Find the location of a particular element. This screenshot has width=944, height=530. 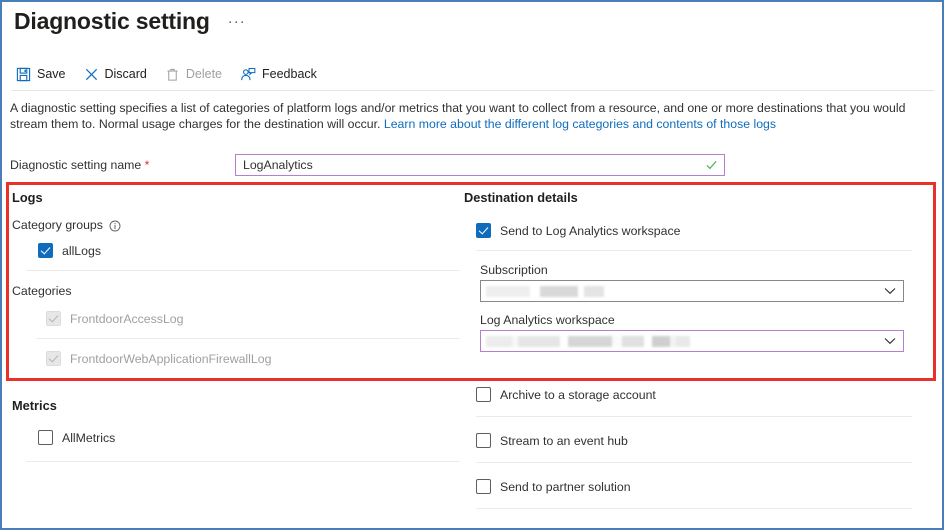

checkbox-label-alllogs: allLogs is located at coordinates (81, 250).